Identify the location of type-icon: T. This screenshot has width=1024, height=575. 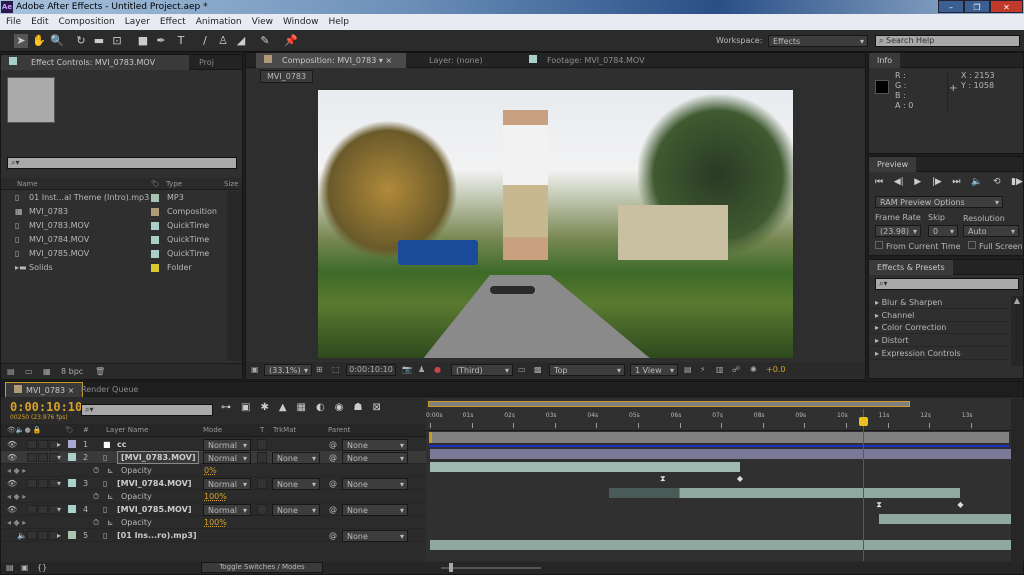
(181, 41).